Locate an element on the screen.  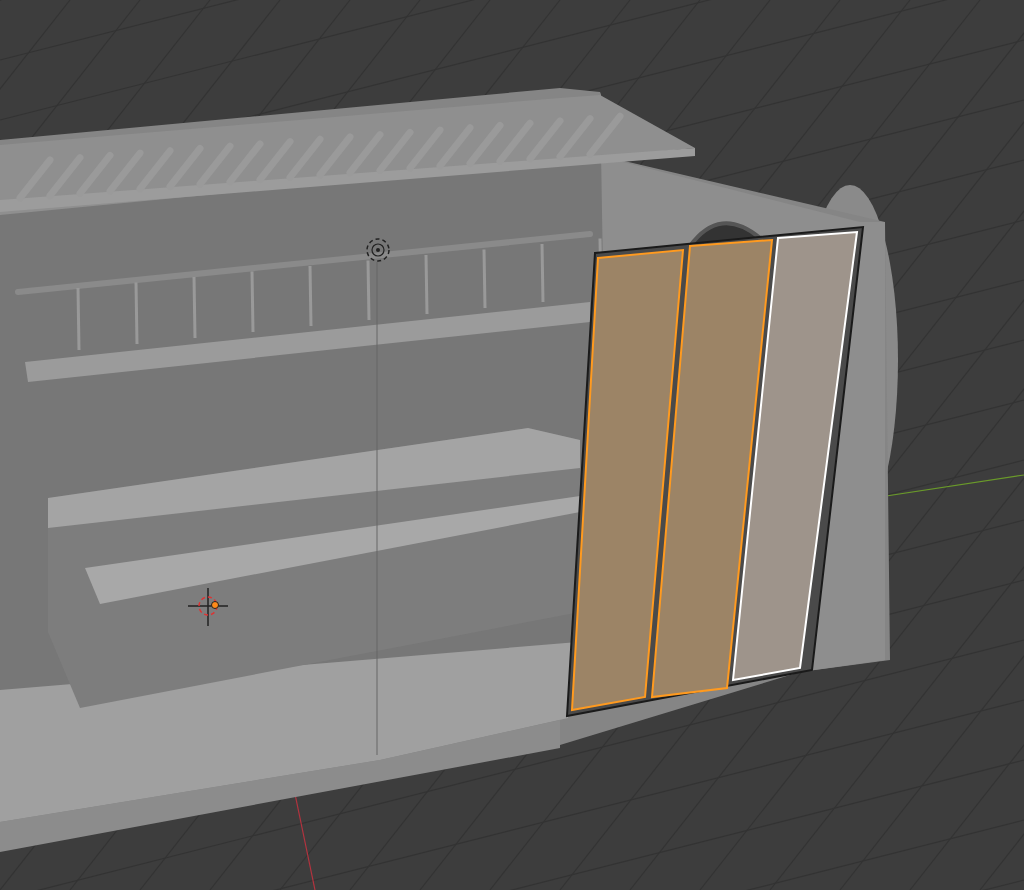
origin-crosshair-icon is located at coordinates (208, 607).